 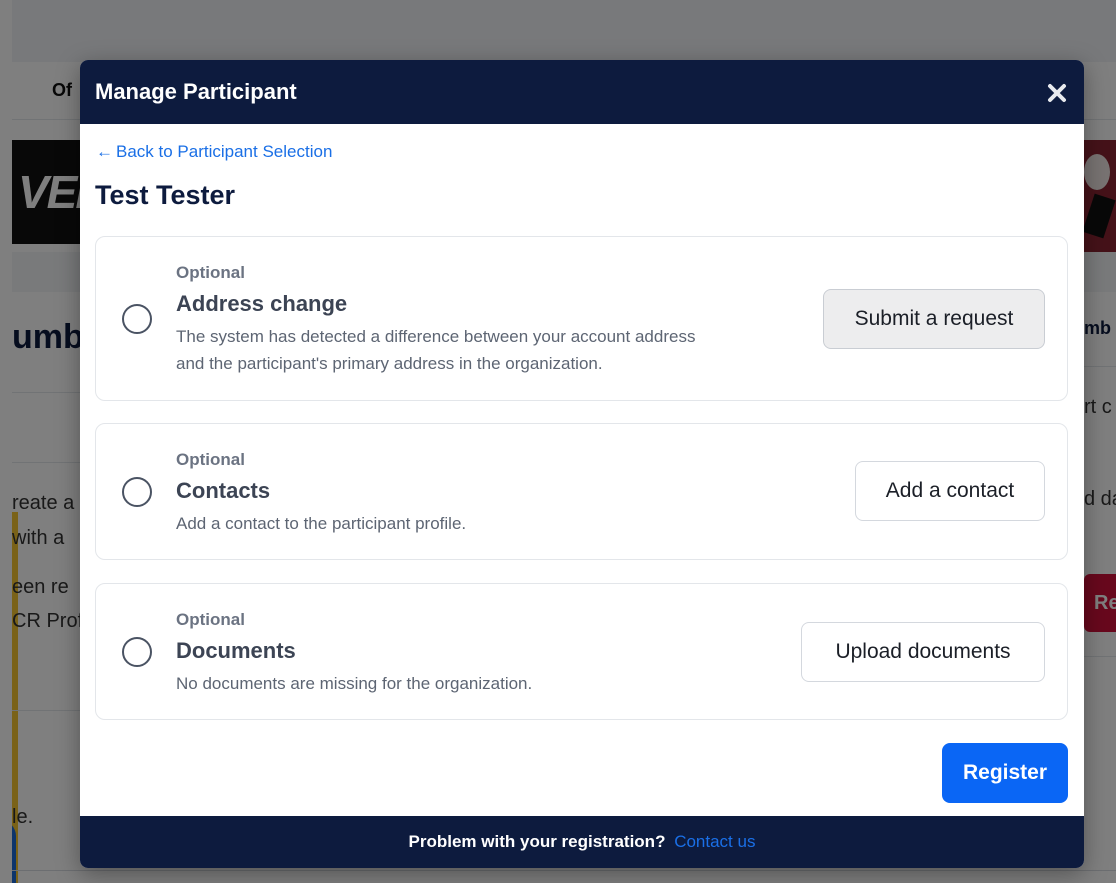 What do you see at coordinates (224, 151) in the screenshot?
I see `back-link-label: Back to Participant Selection` at bounding box center [224, 151].